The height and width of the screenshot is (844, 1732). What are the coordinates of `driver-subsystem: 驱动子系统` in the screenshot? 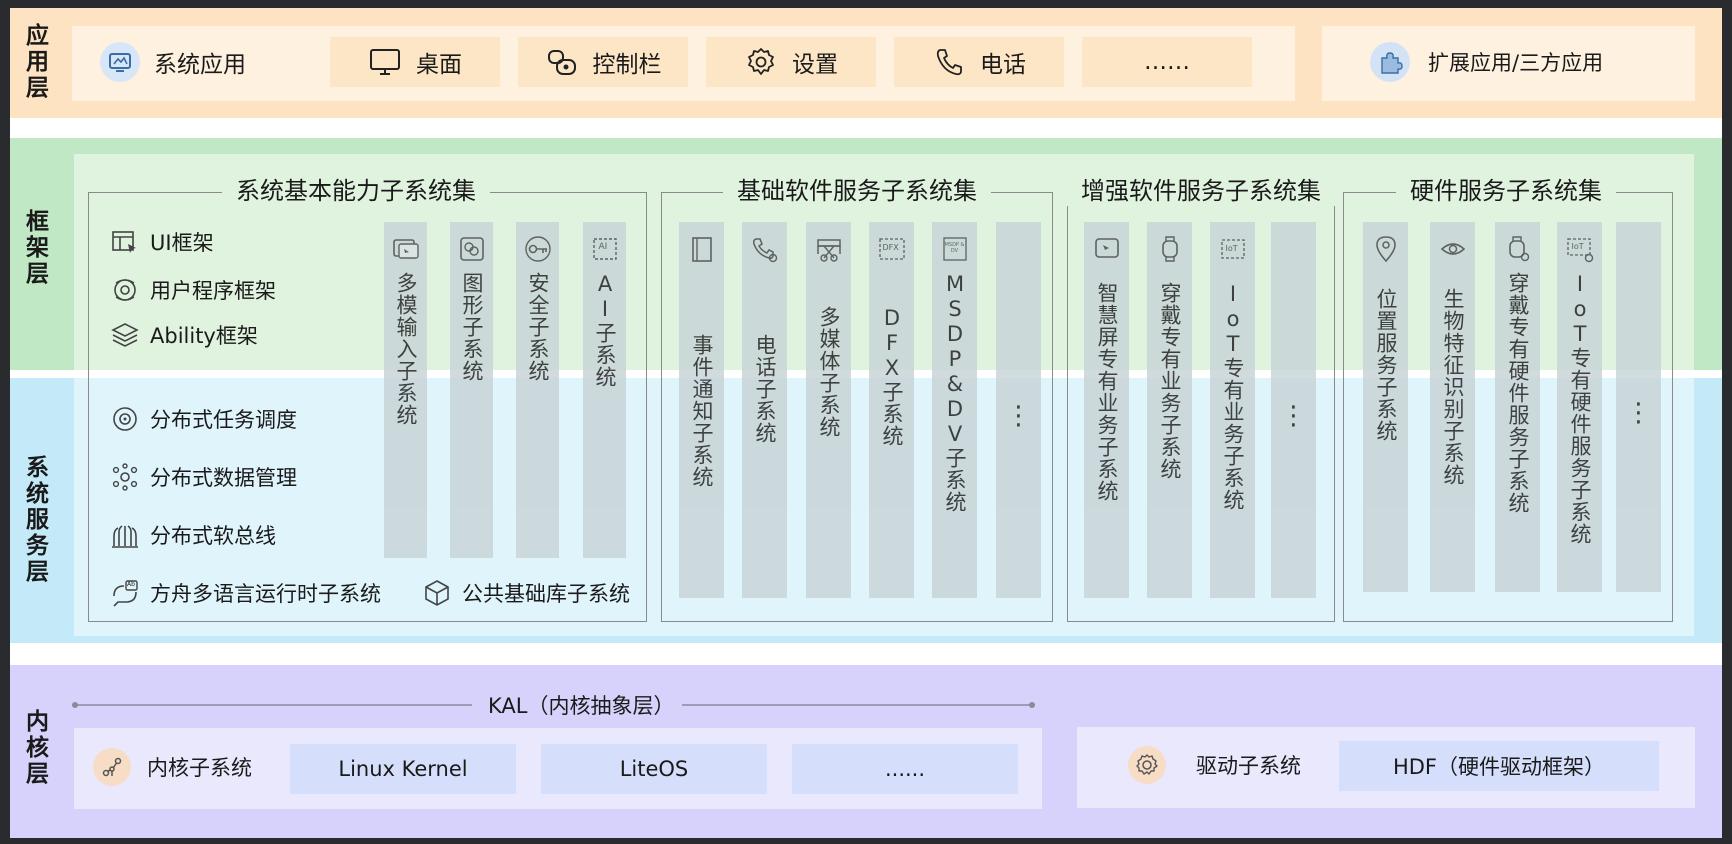 It's located at (1214, 765).